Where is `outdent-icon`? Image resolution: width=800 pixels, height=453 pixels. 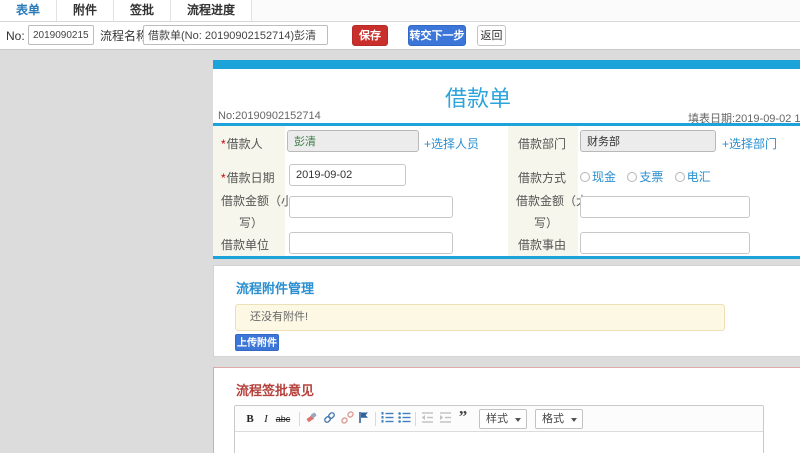
outdent-icon is located at coordinates (427, 419).